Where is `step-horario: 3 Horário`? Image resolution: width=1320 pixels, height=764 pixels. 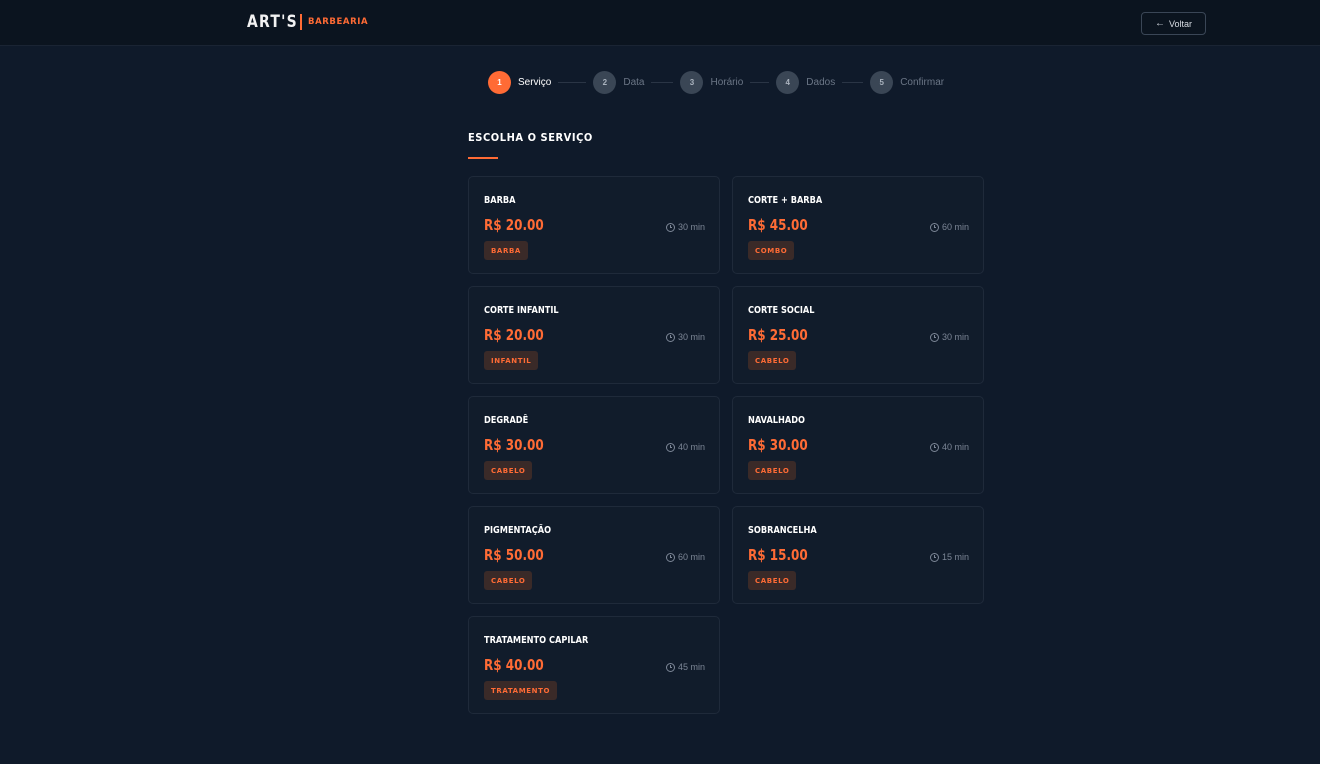
step-horario: 3 Horário is located at coordinates (712, 82).